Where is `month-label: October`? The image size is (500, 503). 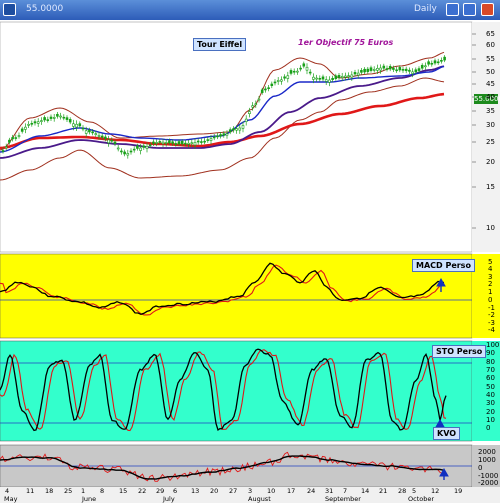
month-label: October is located at coordinates (421, 499).